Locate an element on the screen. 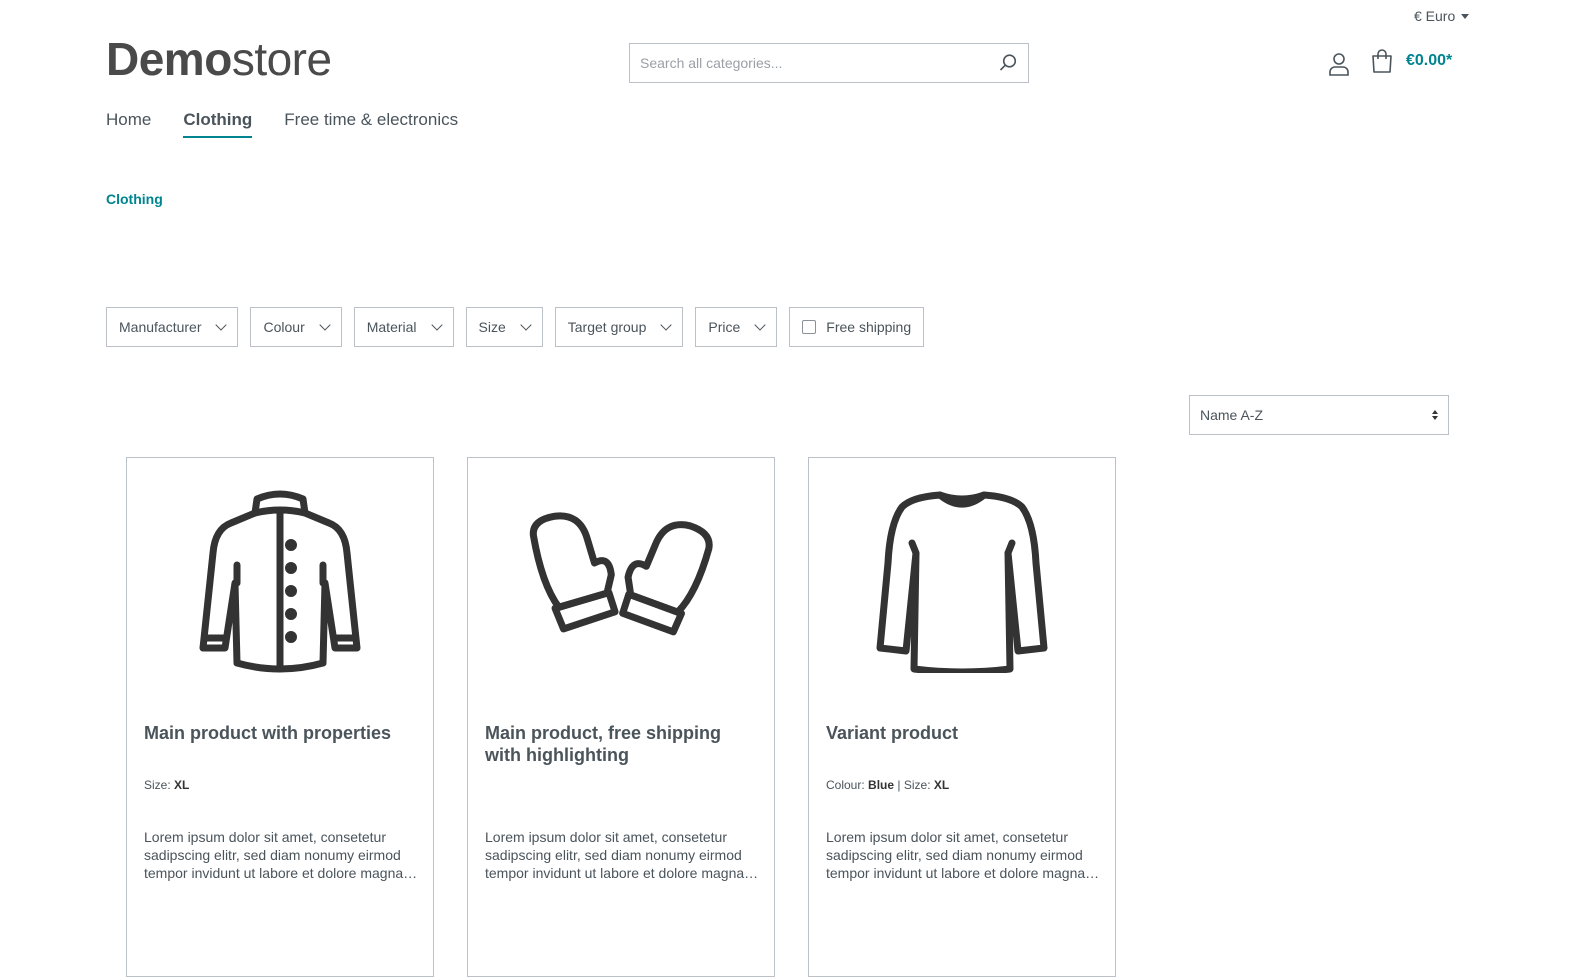 The image size is (1573, 977). filter-label: Size is located at coordinates (492, 327).